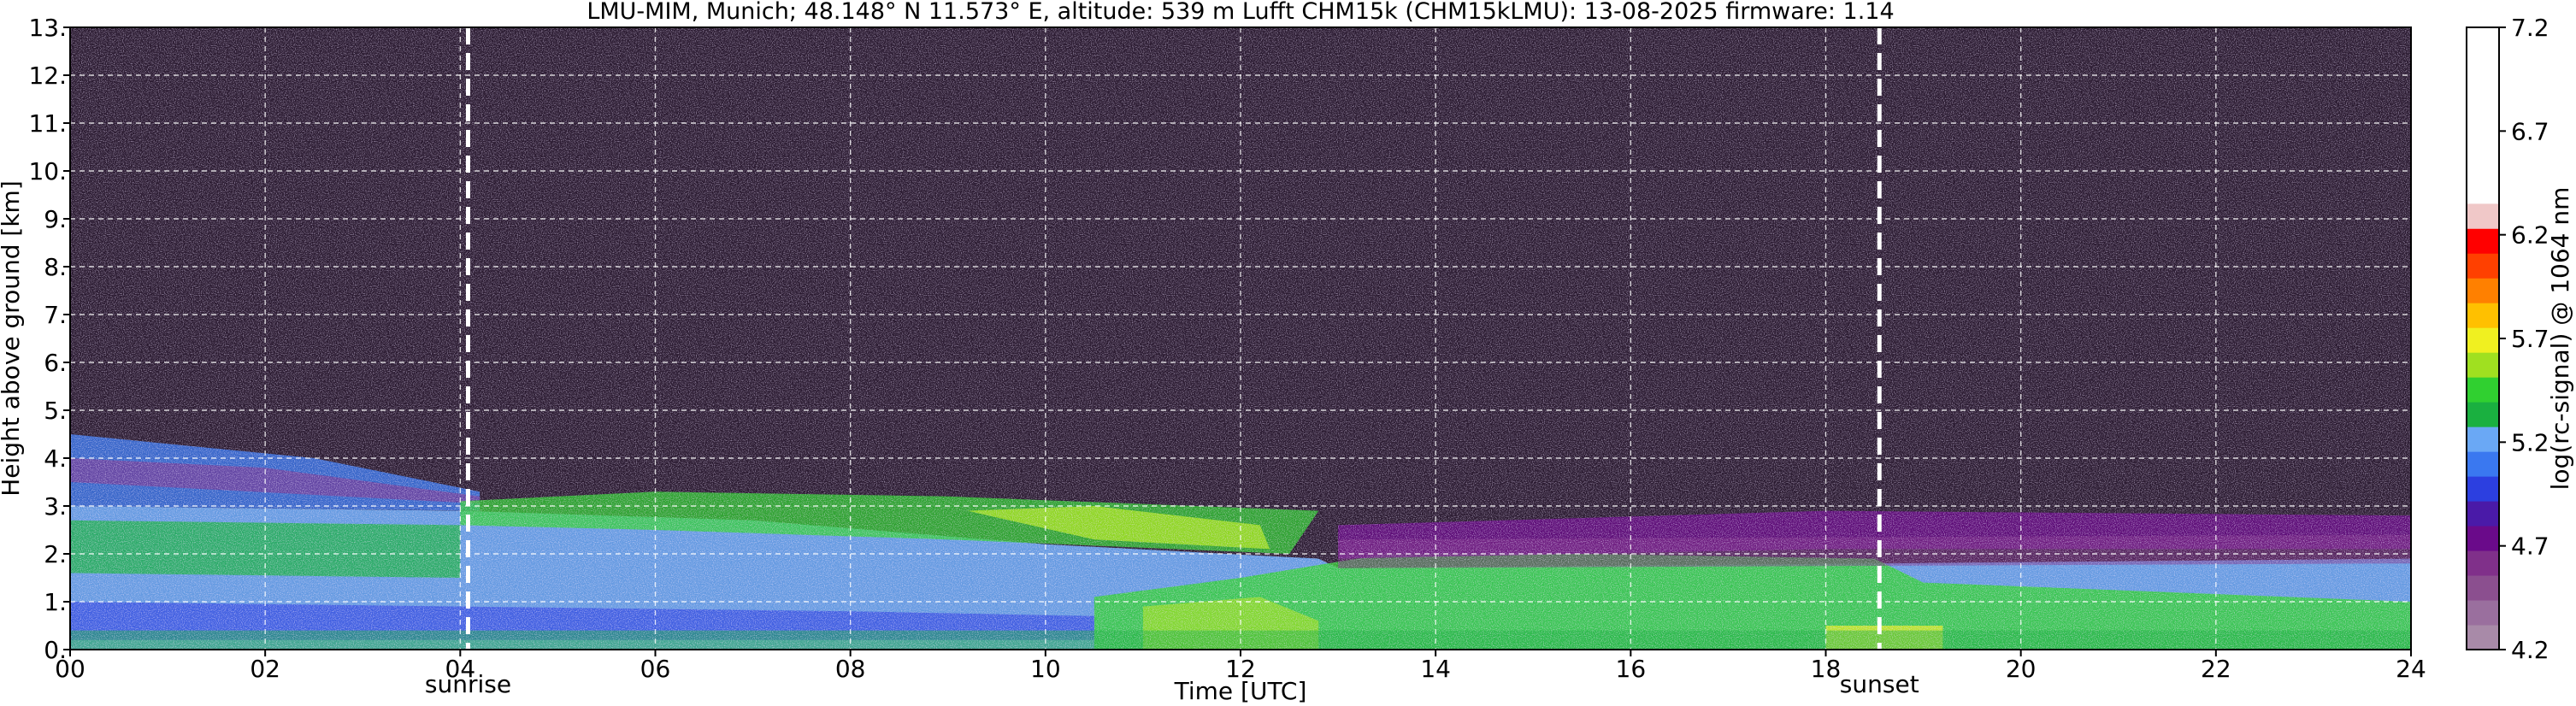  I want to click on colorbar-tick-label: 6.2, so click(2530, 235).